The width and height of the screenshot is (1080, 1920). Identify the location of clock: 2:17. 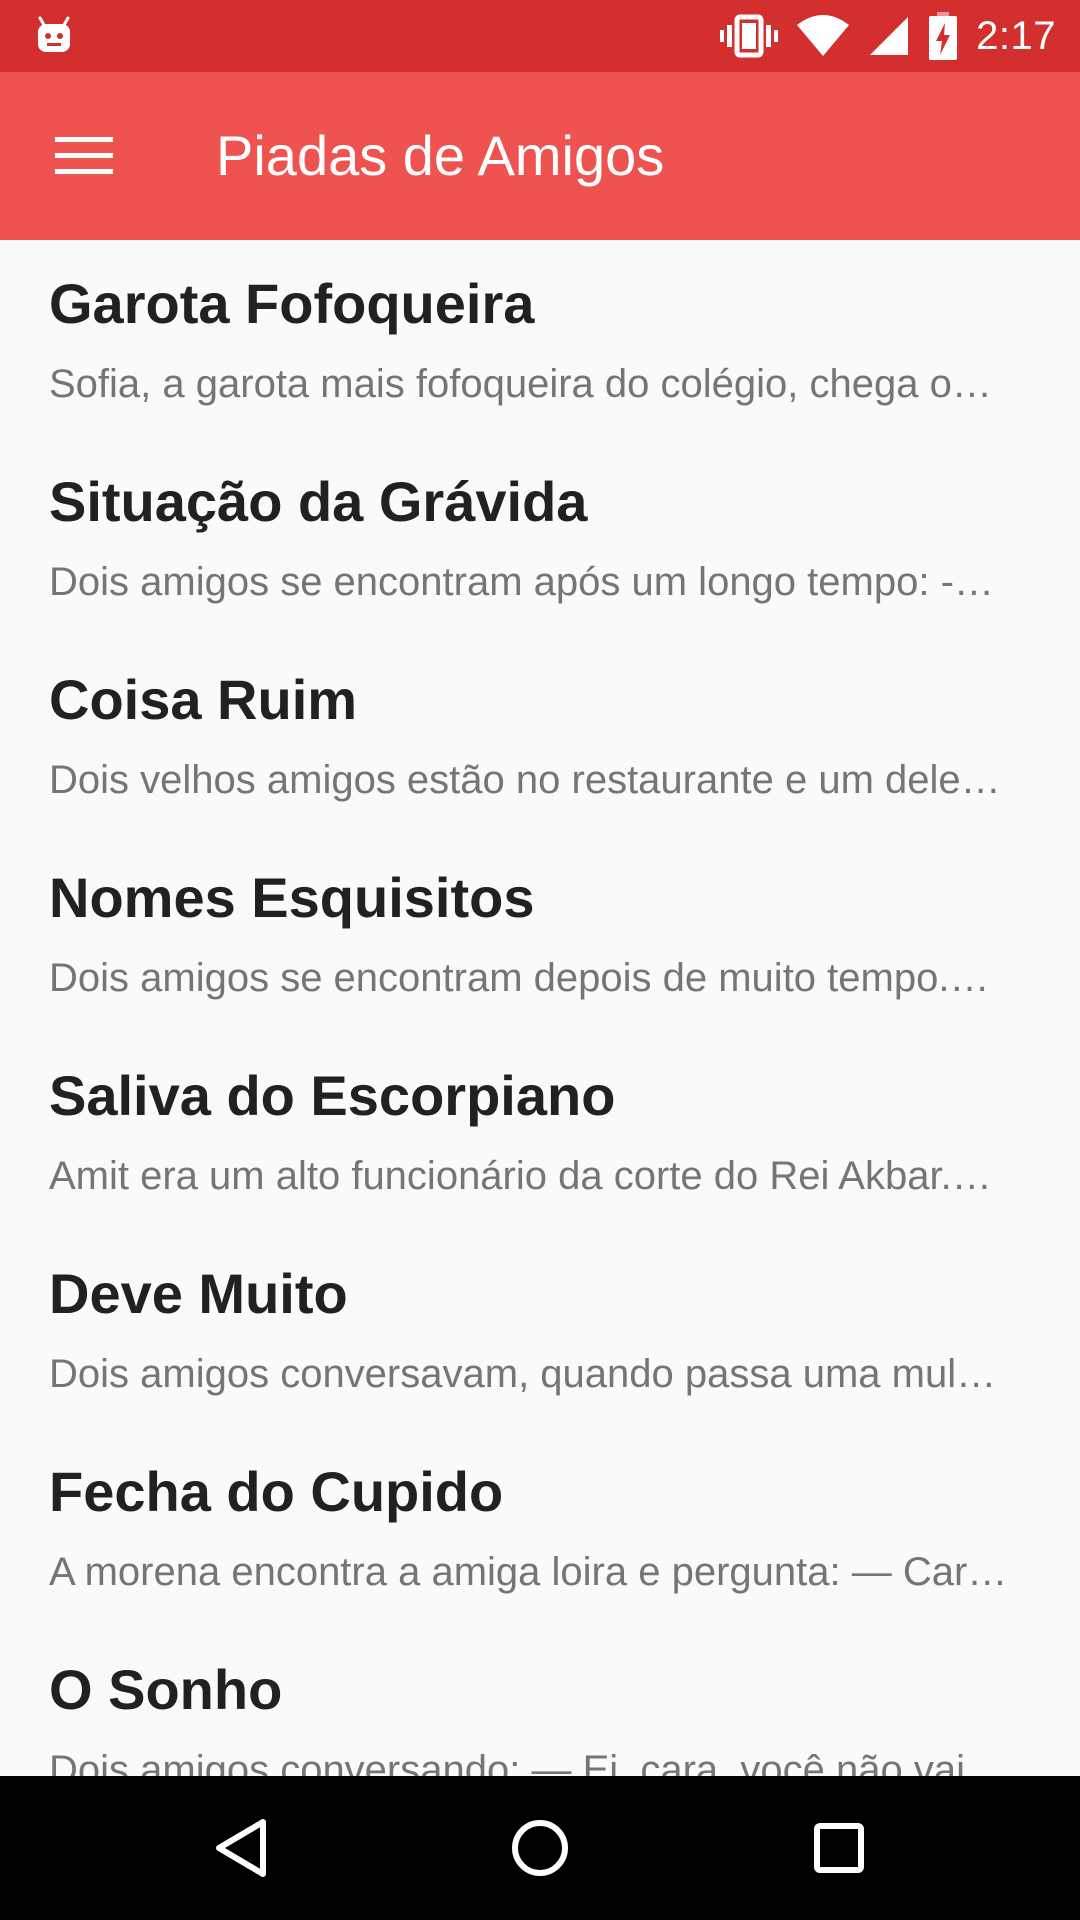
(1016, 35).